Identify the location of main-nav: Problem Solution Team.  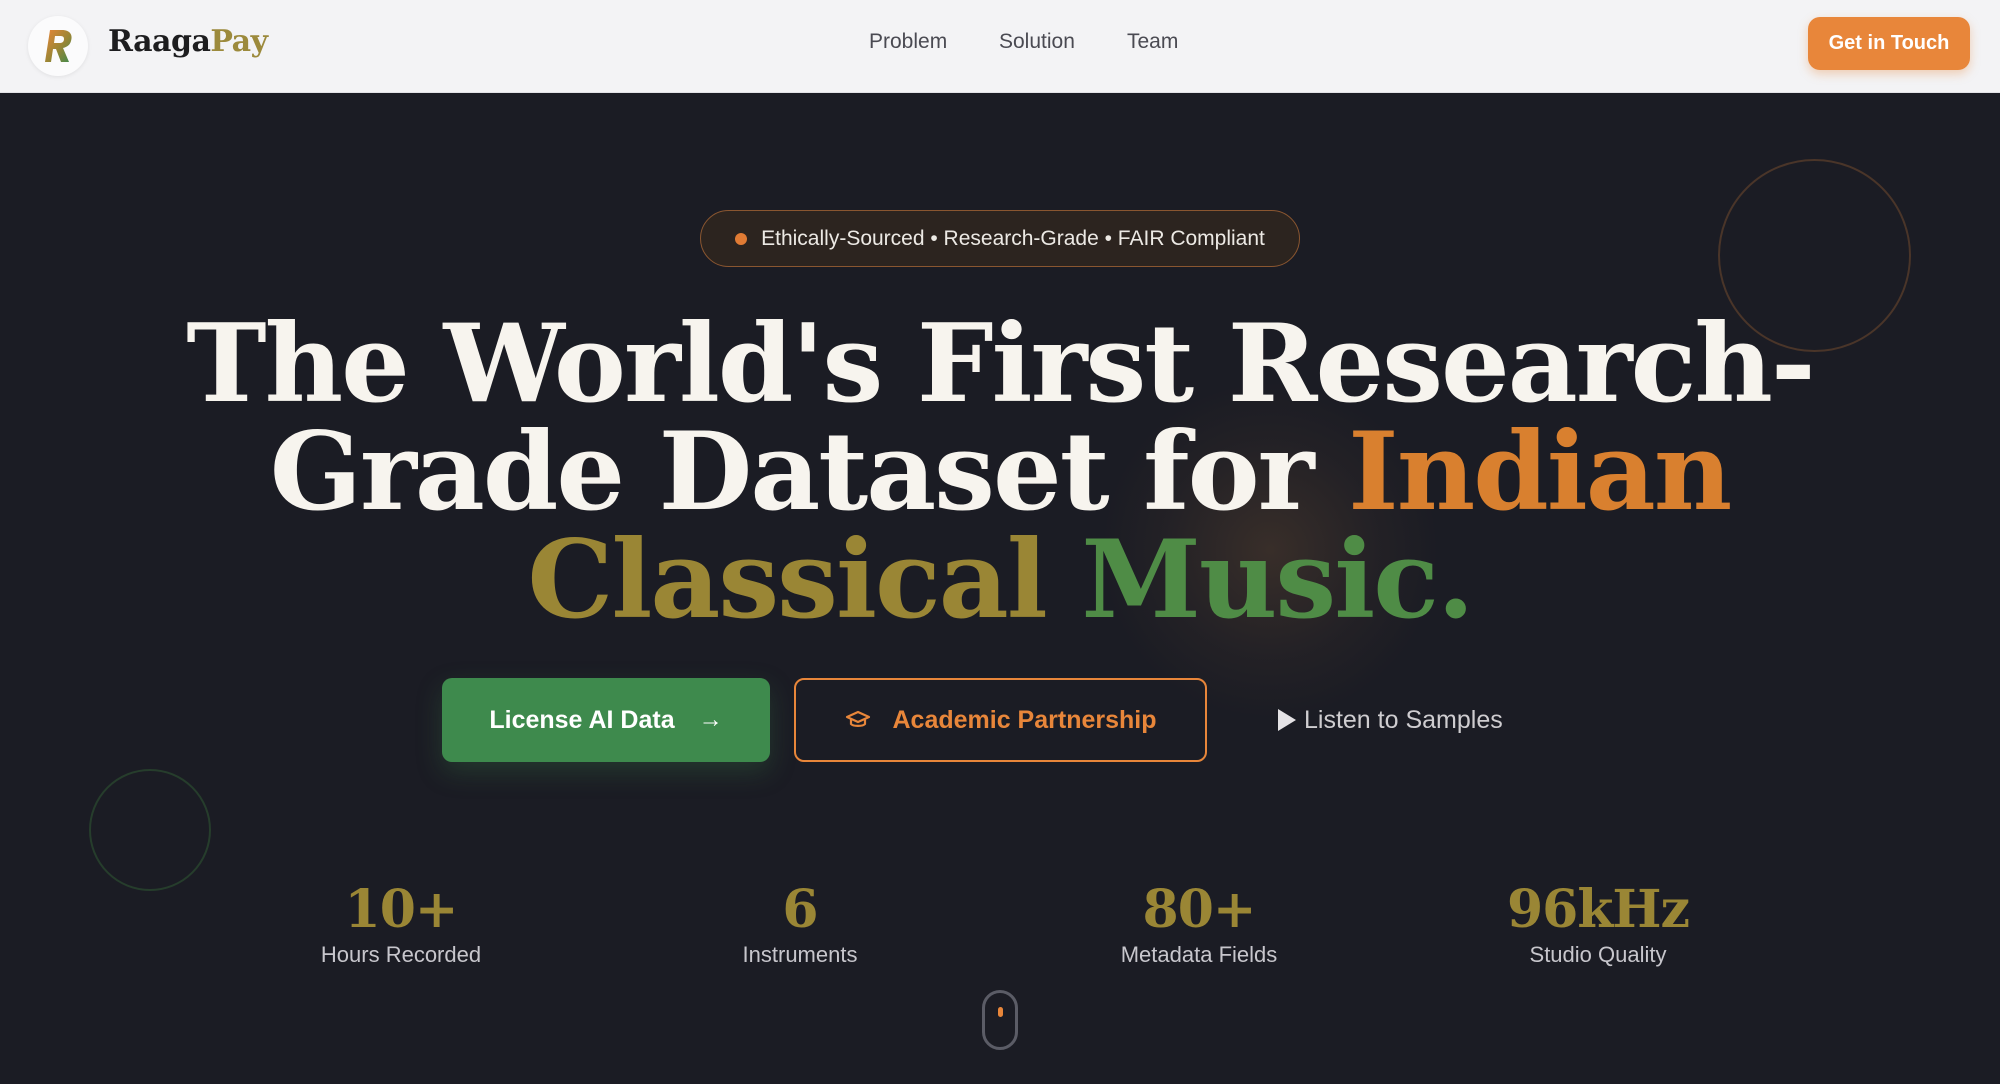
(1000, 45).